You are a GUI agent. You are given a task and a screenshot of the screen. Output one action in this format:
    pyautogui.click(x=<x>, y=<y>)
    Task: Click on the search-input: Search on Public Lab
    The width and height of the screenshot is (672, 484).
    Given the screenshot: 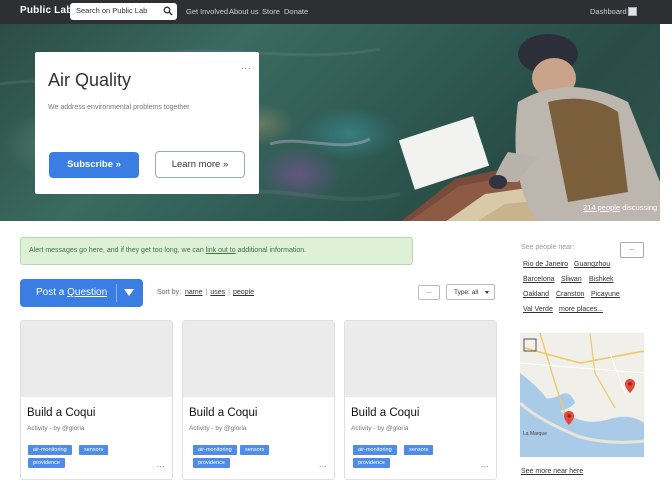 What is the action you would take?
    pyautogui.click(x=123, y=11)
    